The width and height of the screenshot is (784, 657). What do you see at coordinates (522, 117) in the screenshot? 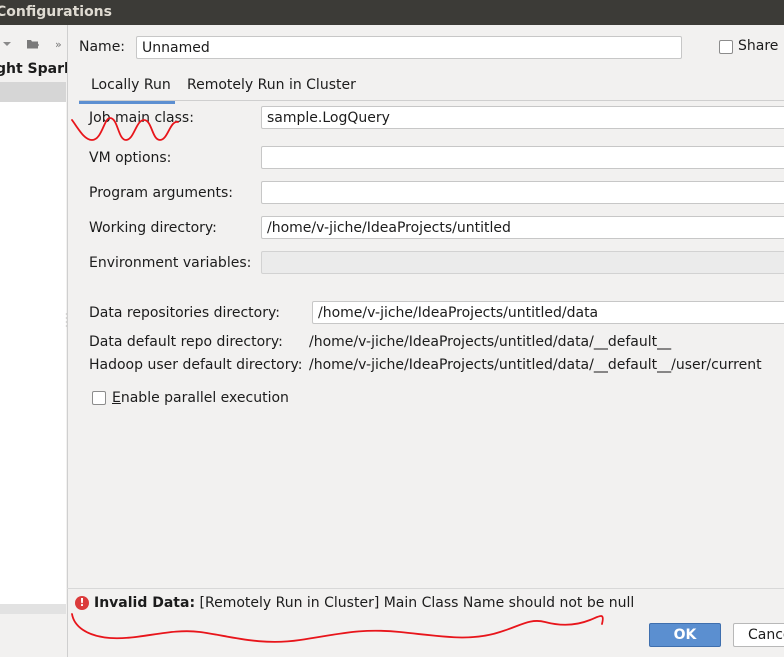
I see `job-main-class-input` at bounding box center [522, 117].